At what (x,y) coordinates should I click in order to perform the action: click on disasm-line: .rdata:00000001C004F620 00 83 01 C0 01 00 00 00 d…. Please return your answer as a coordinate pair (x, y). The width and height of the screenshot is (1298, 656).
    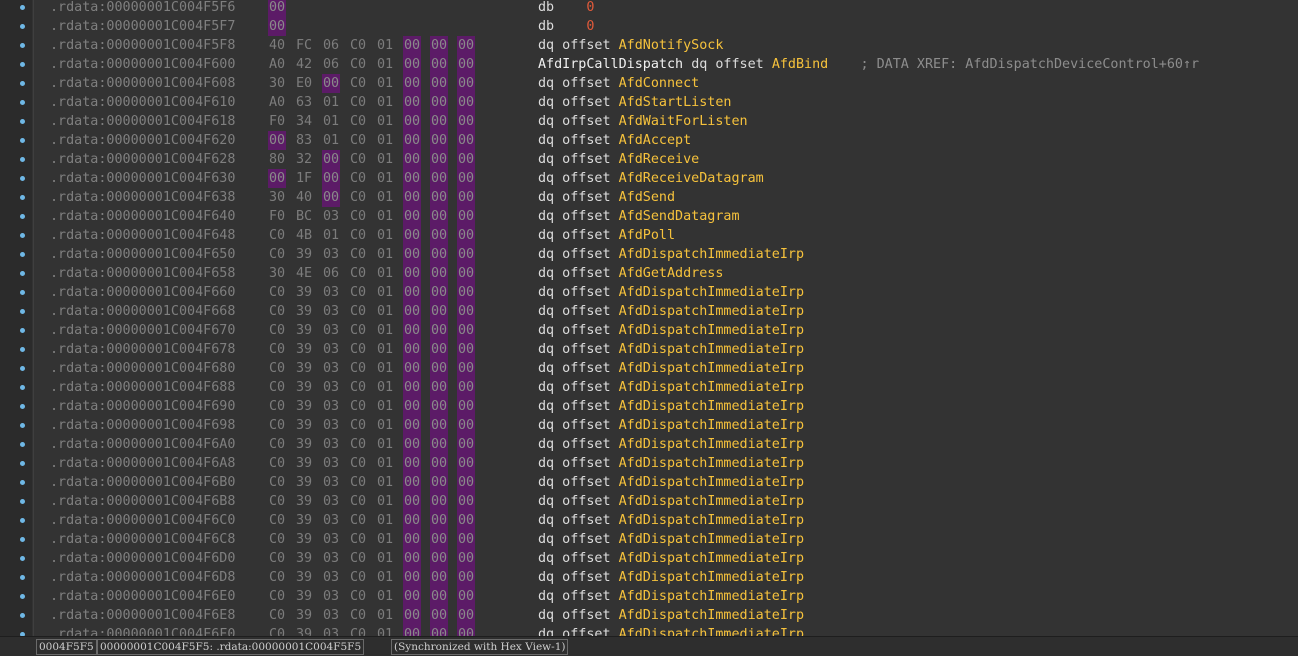
    Looking at the image, I should click on (649, 140).